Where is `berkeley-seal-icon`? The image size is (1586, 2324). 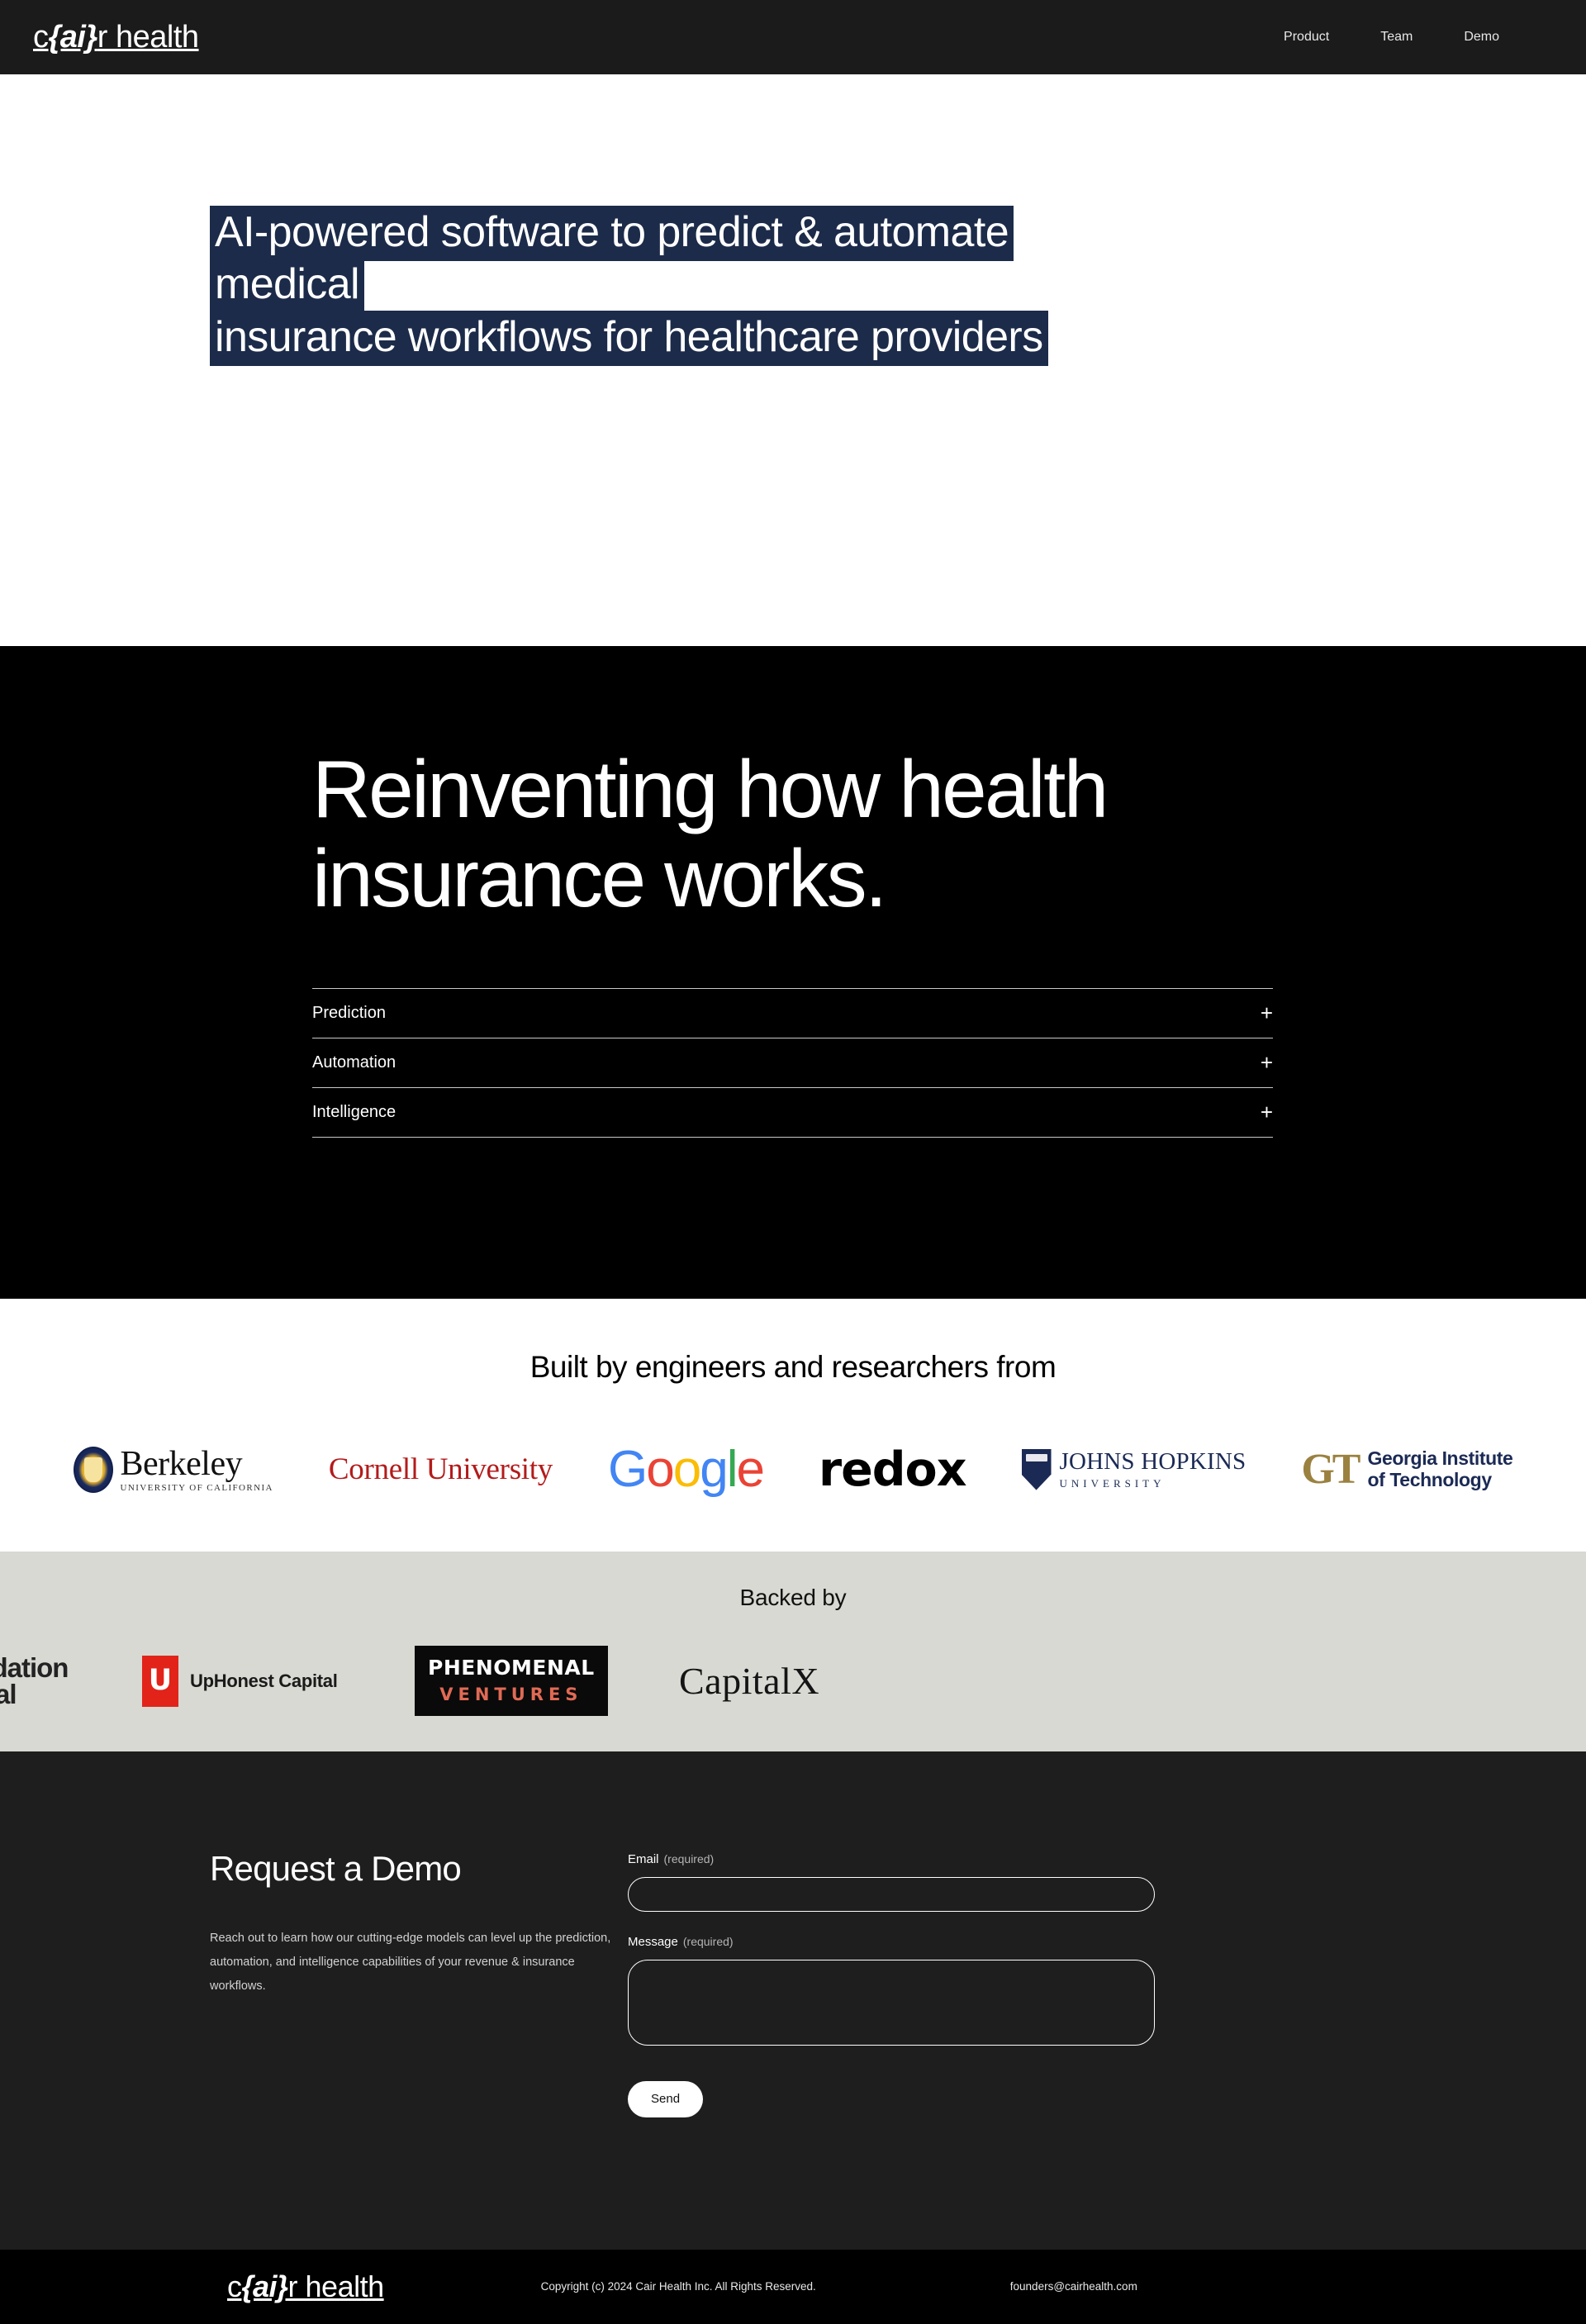
berkeley-seal-icon is located at coordinates (93, 1469).